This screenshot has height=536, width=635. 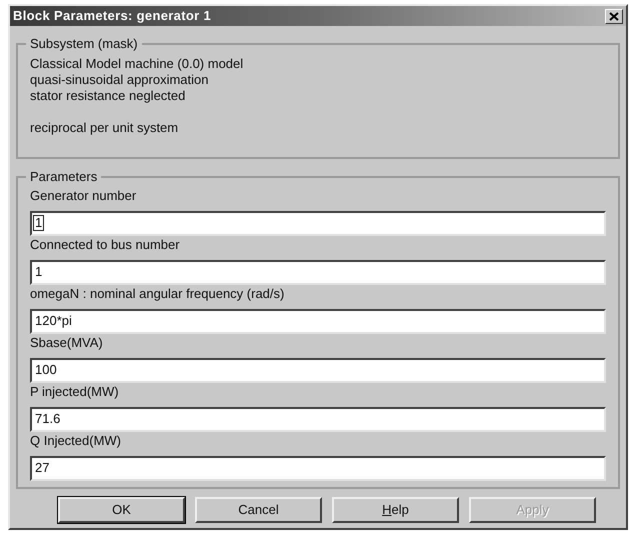 I want to click on field-label: P injected(MW), so click(x=75, y=391).